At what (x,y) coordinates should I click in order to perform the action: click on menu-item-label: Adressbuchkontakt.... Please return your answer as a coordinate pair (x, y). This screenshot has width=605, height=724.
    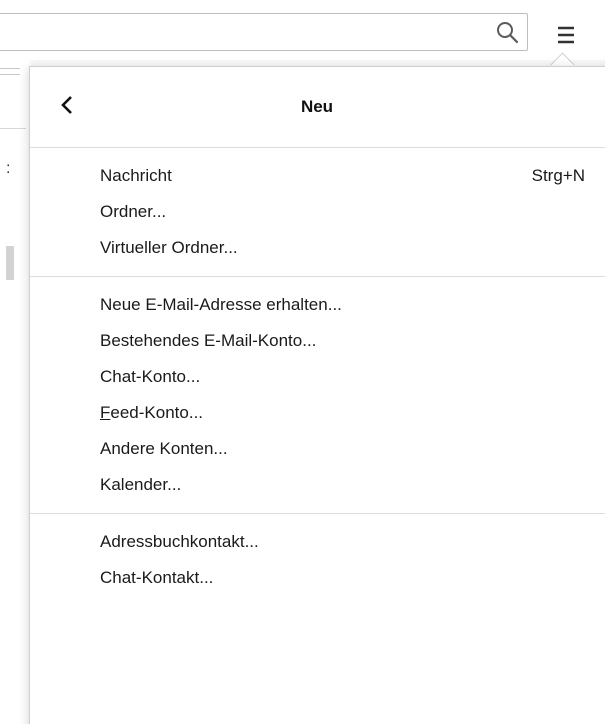
    Looking at the image, I should click on (179, 541).